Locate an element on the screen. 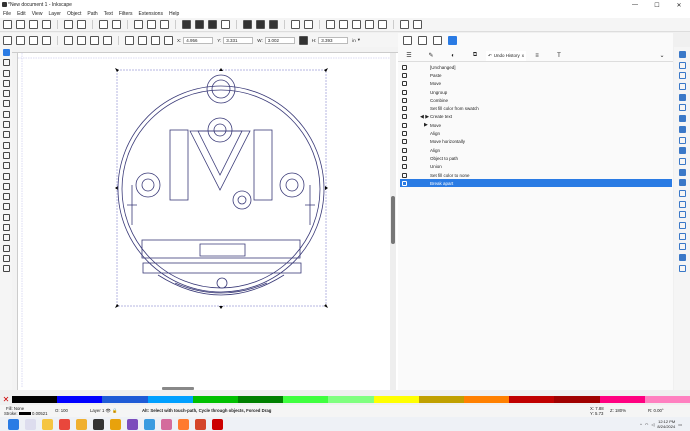 This screenshot has width=690, height=431. snap-bbox-icon is located at coordinates (682, 65).